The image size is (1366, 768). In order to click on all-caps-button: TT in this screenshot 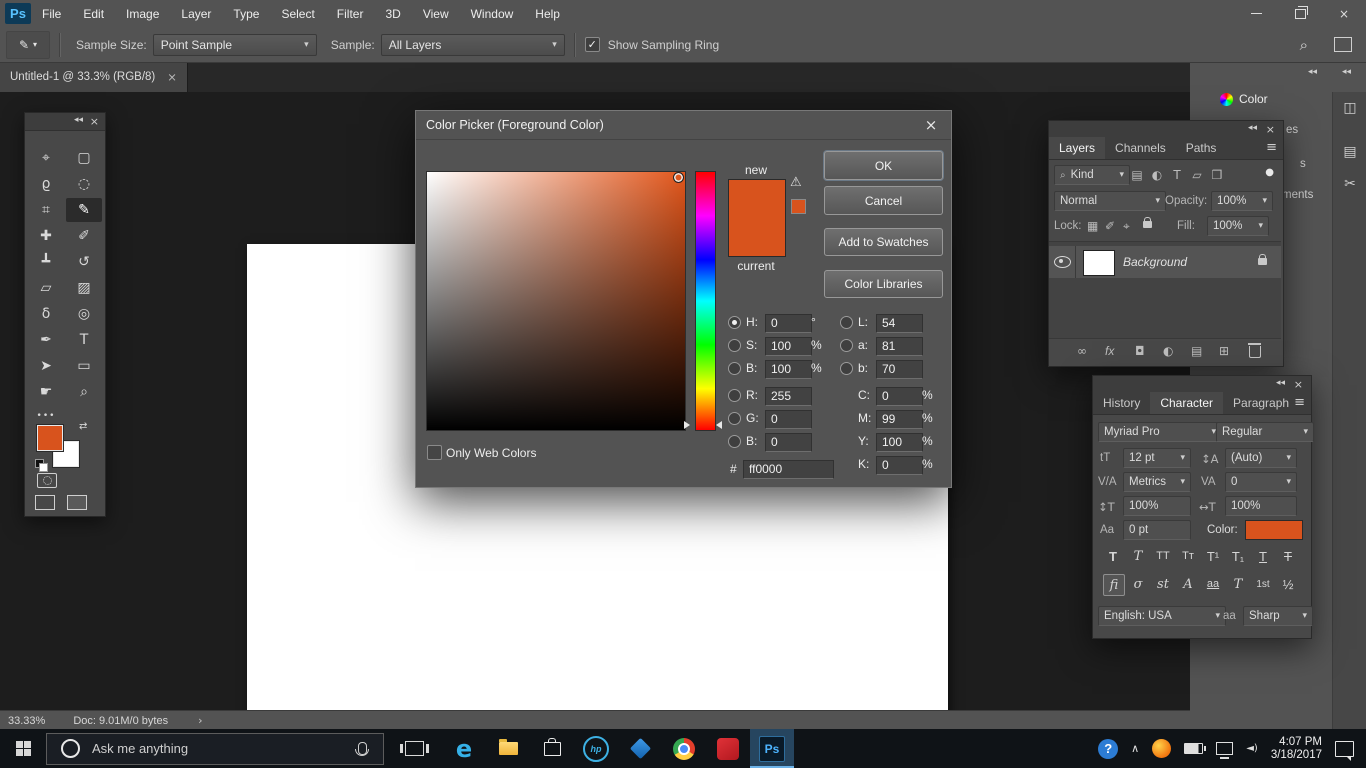, I will do `click(1163, 556)`.